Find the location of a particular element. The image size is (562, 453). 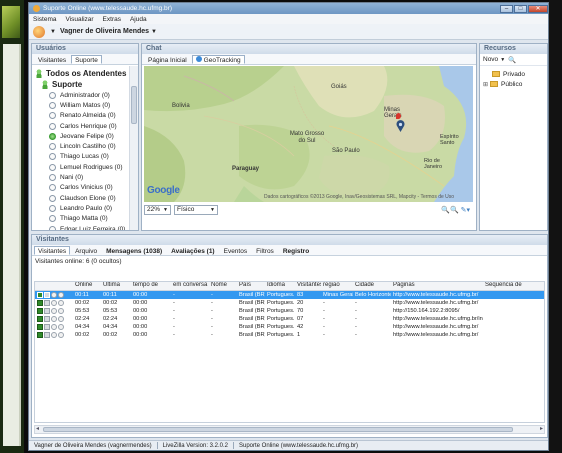

agent-item: Leandro Paulo (0) is located at coordinates (81, 208).